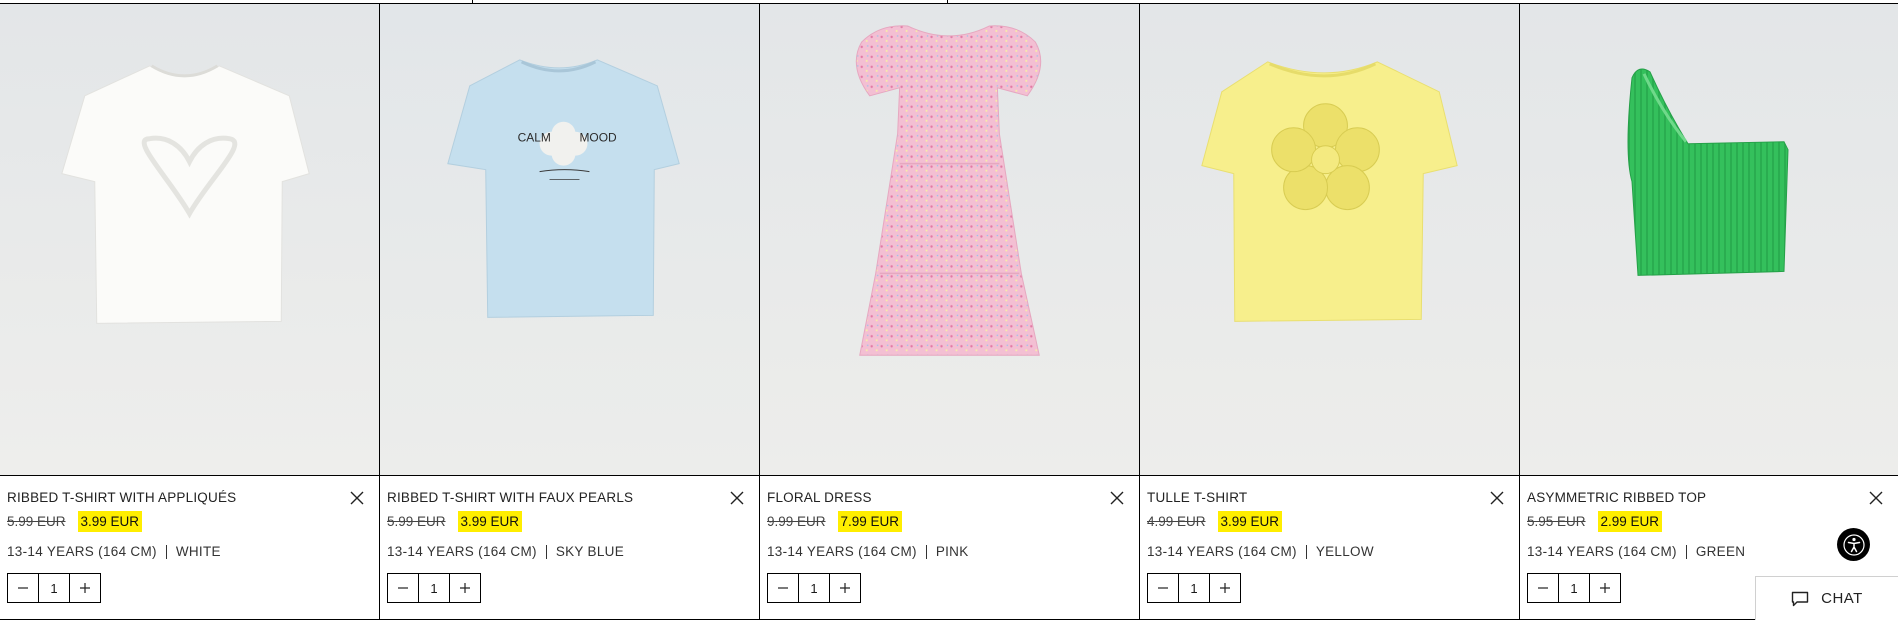 This screenshot has height=620, width=1898. What do you see at coordinates (870, 521) in the screenshot?
I see `sale-price: 7.99 EUR` at bounding box center [870, 521].